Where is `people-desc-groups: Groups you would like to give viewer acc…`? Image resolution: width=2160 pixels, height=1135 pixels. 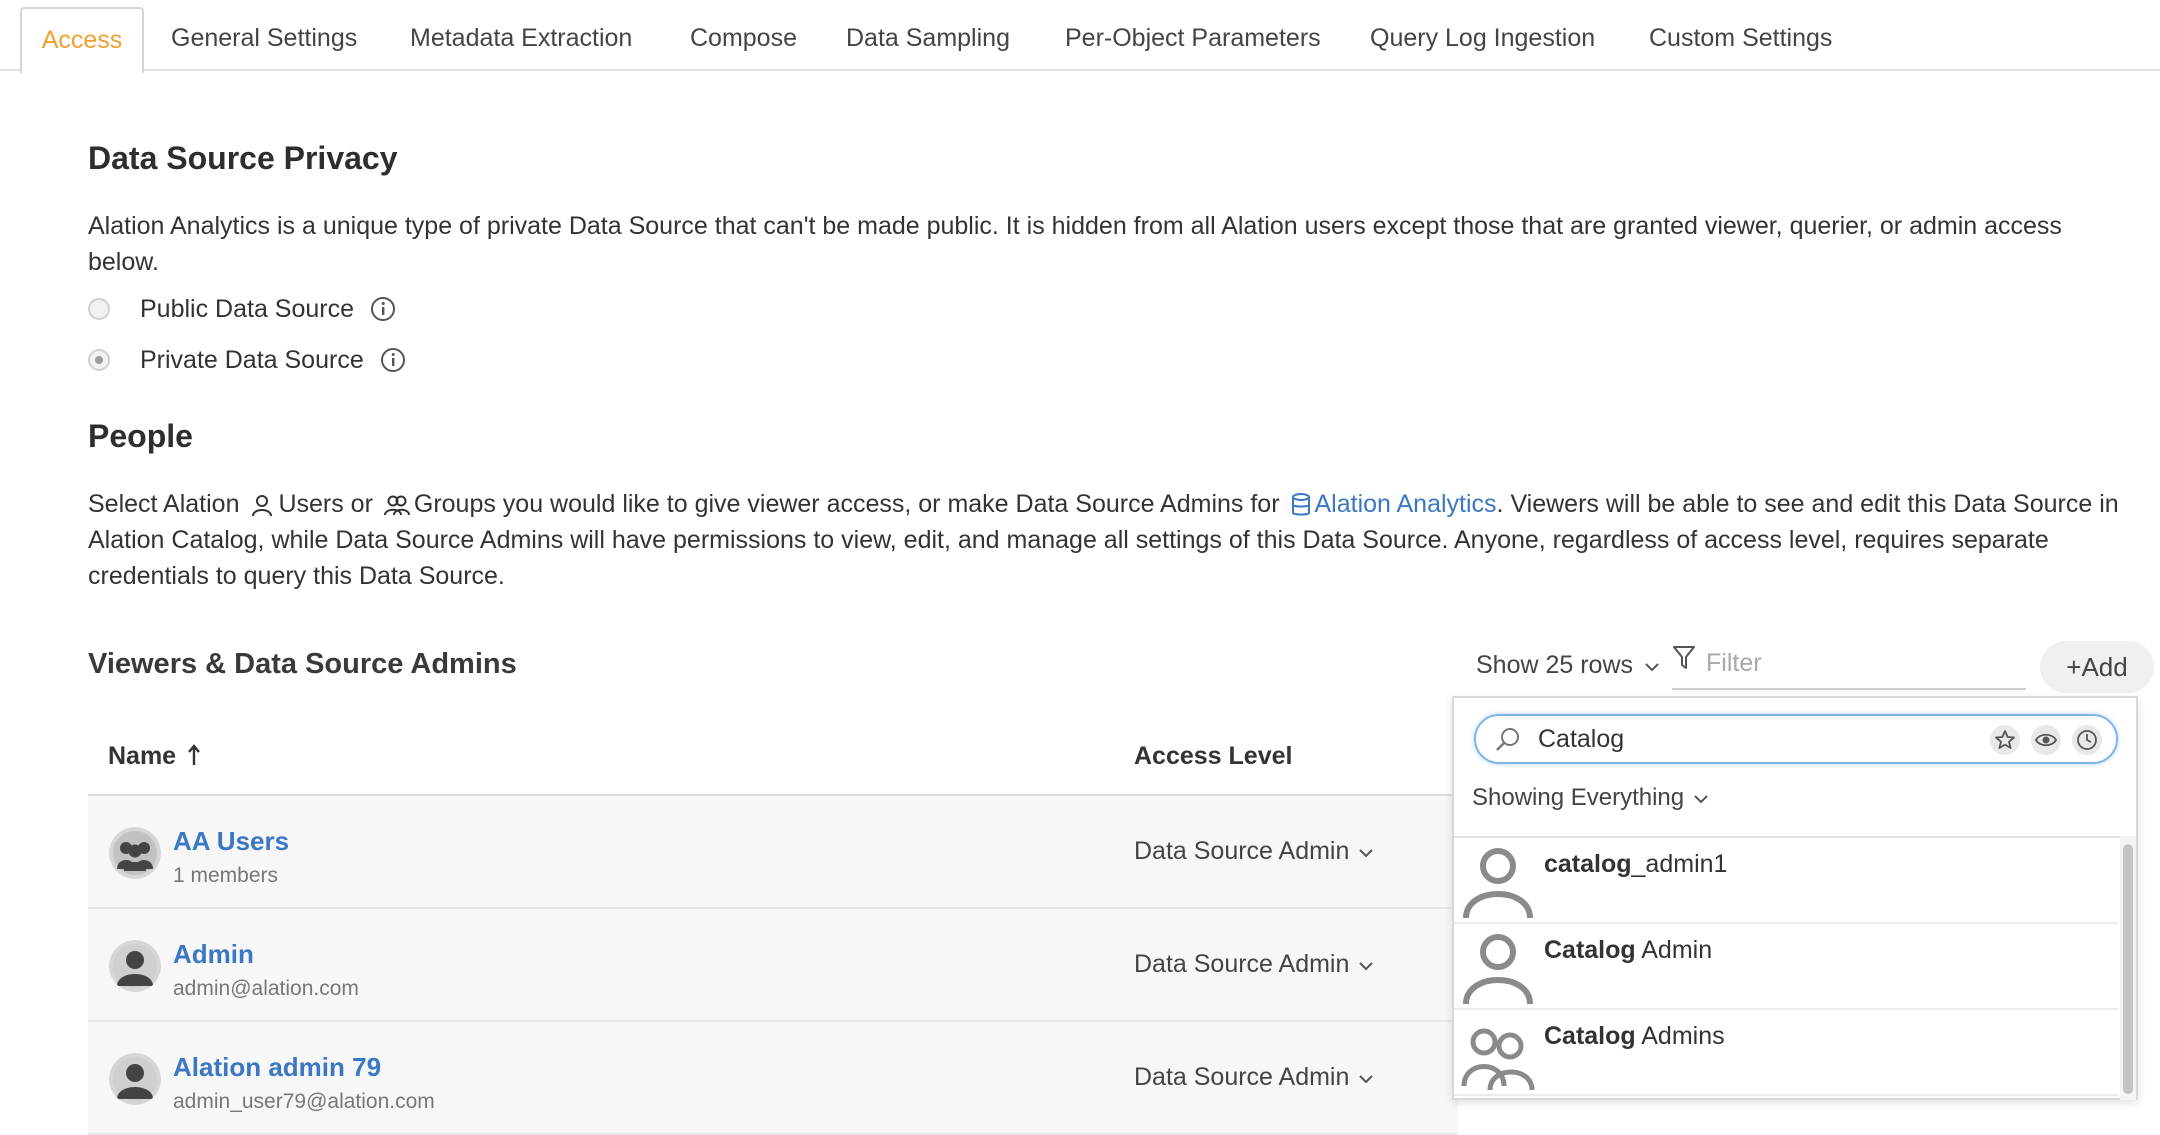 people-desc-groups: Groups you would like to give viewer acc… is located at coordinates (846, 504).